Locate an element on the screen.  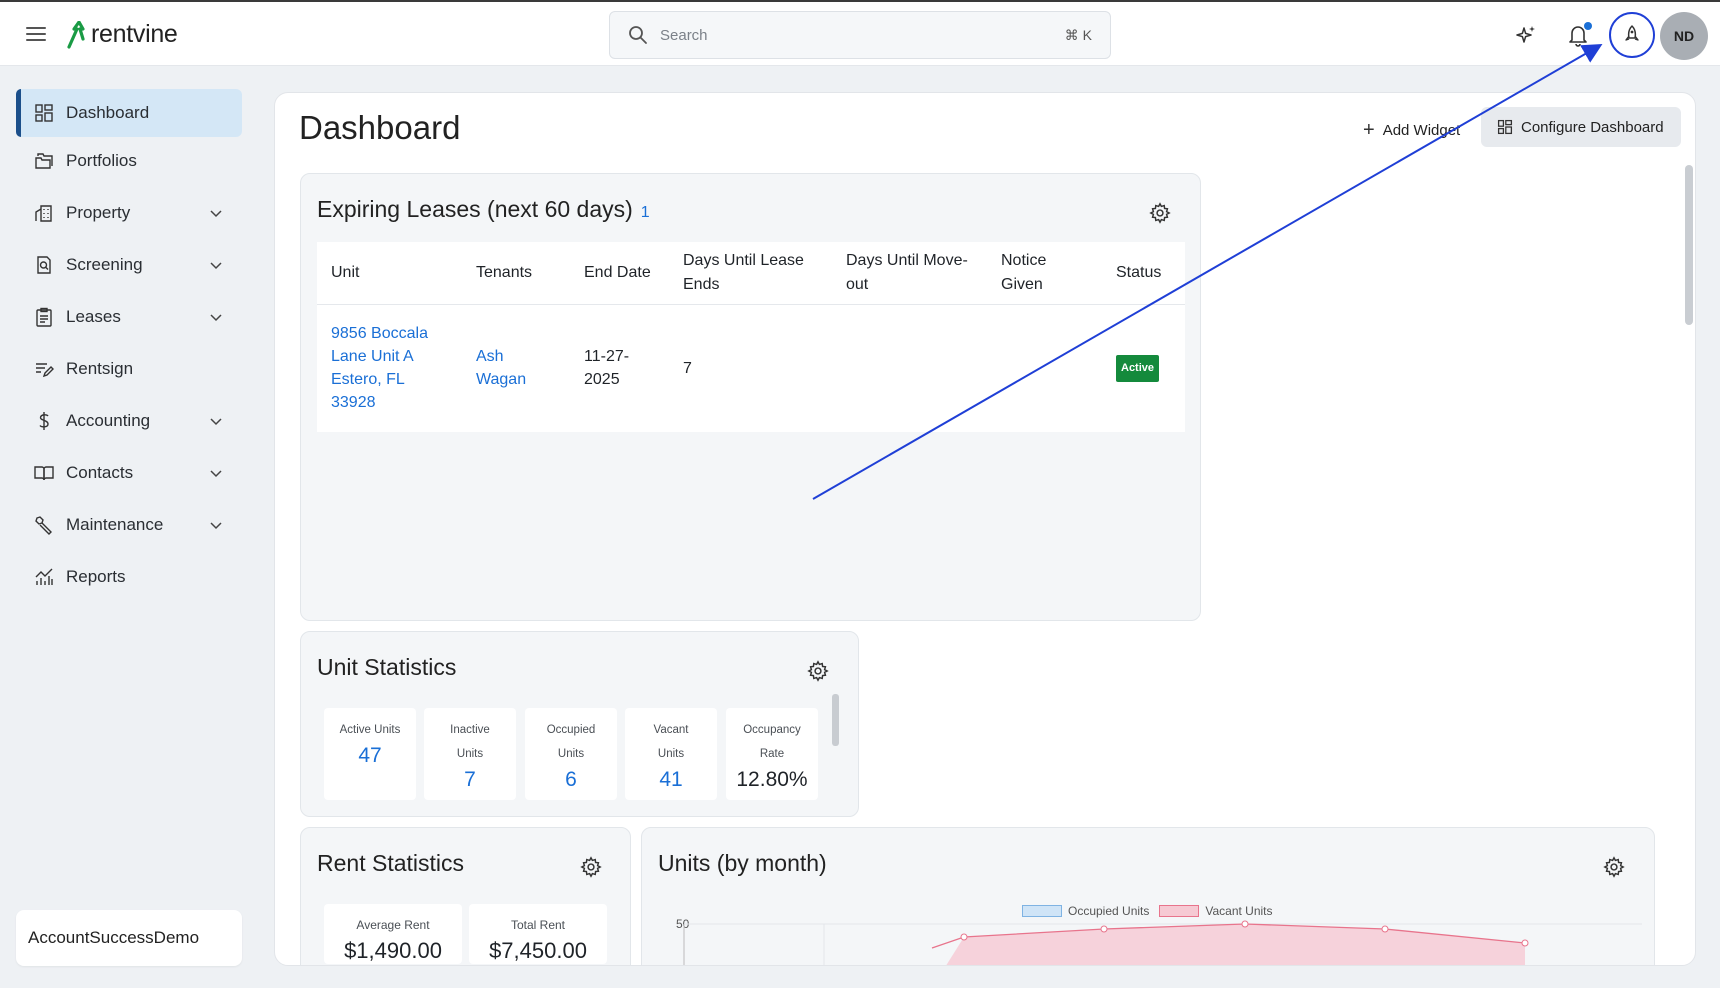
dollar-icon is located at coordinates (44, 421).